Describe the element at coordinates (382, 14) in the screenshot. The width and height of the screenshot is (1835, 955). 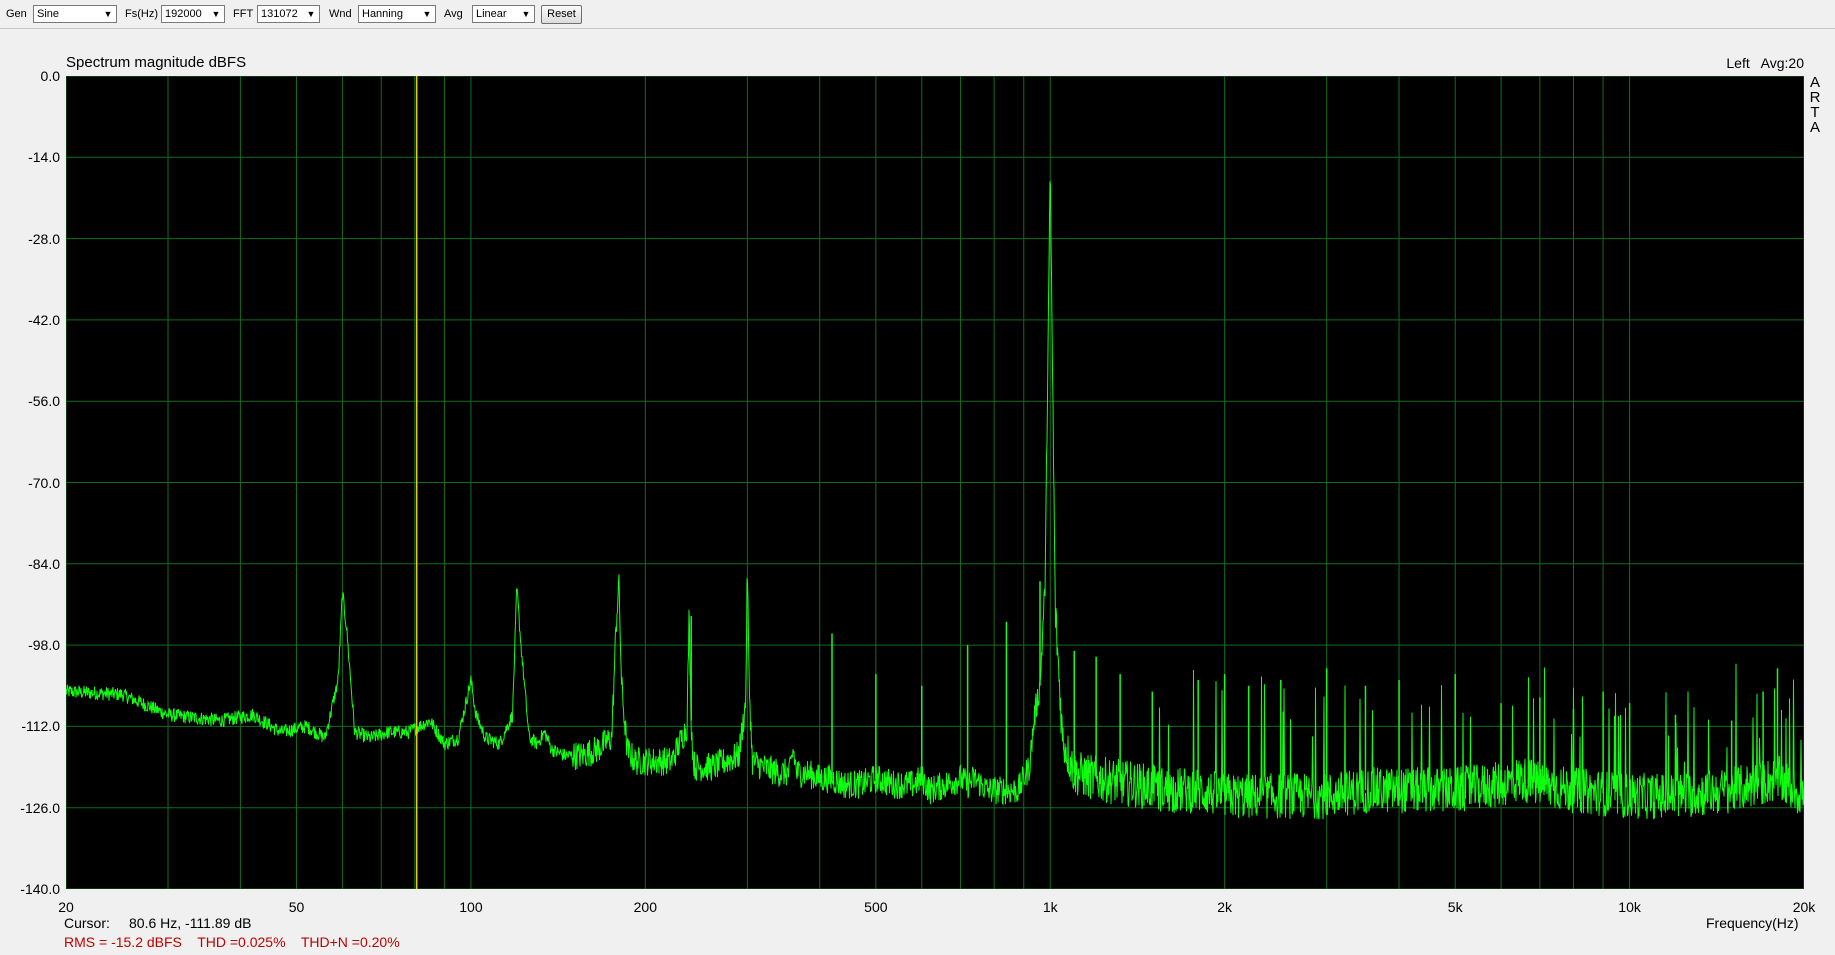
I see `window-select-value: Hanning` at that location.